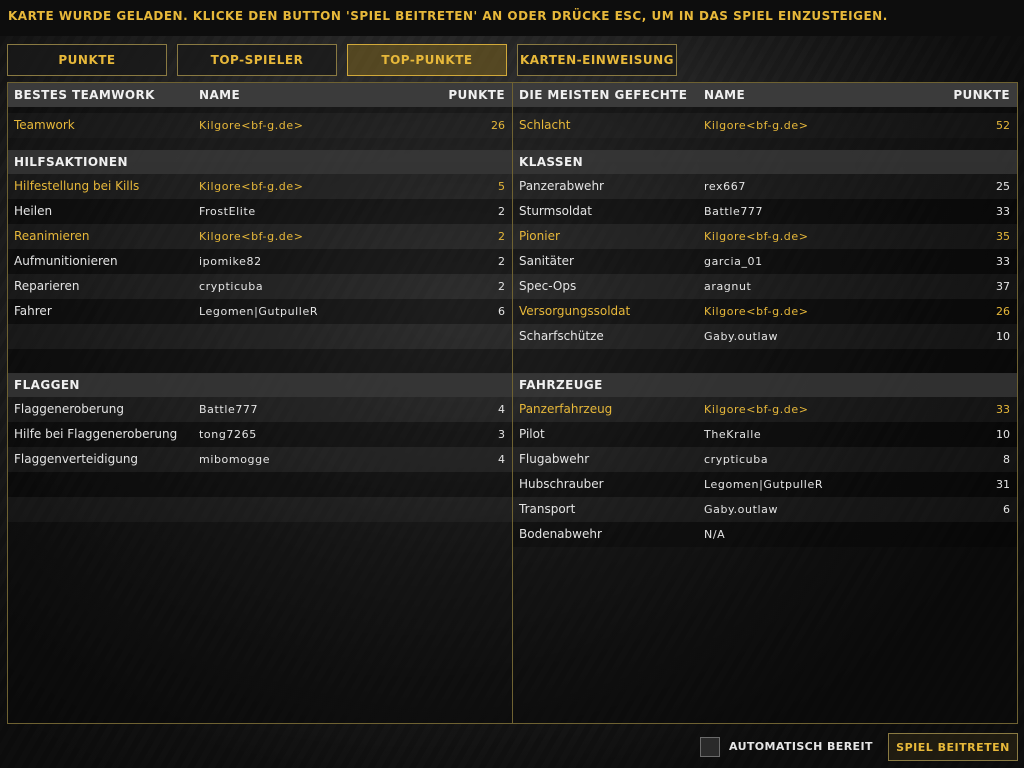 Image resolution: width=1024 pixels, height=768 pixels. Describe the element at coordinates (87, 60) in the screenshot. I see `tab-punkte: PUNKTE` at that location.